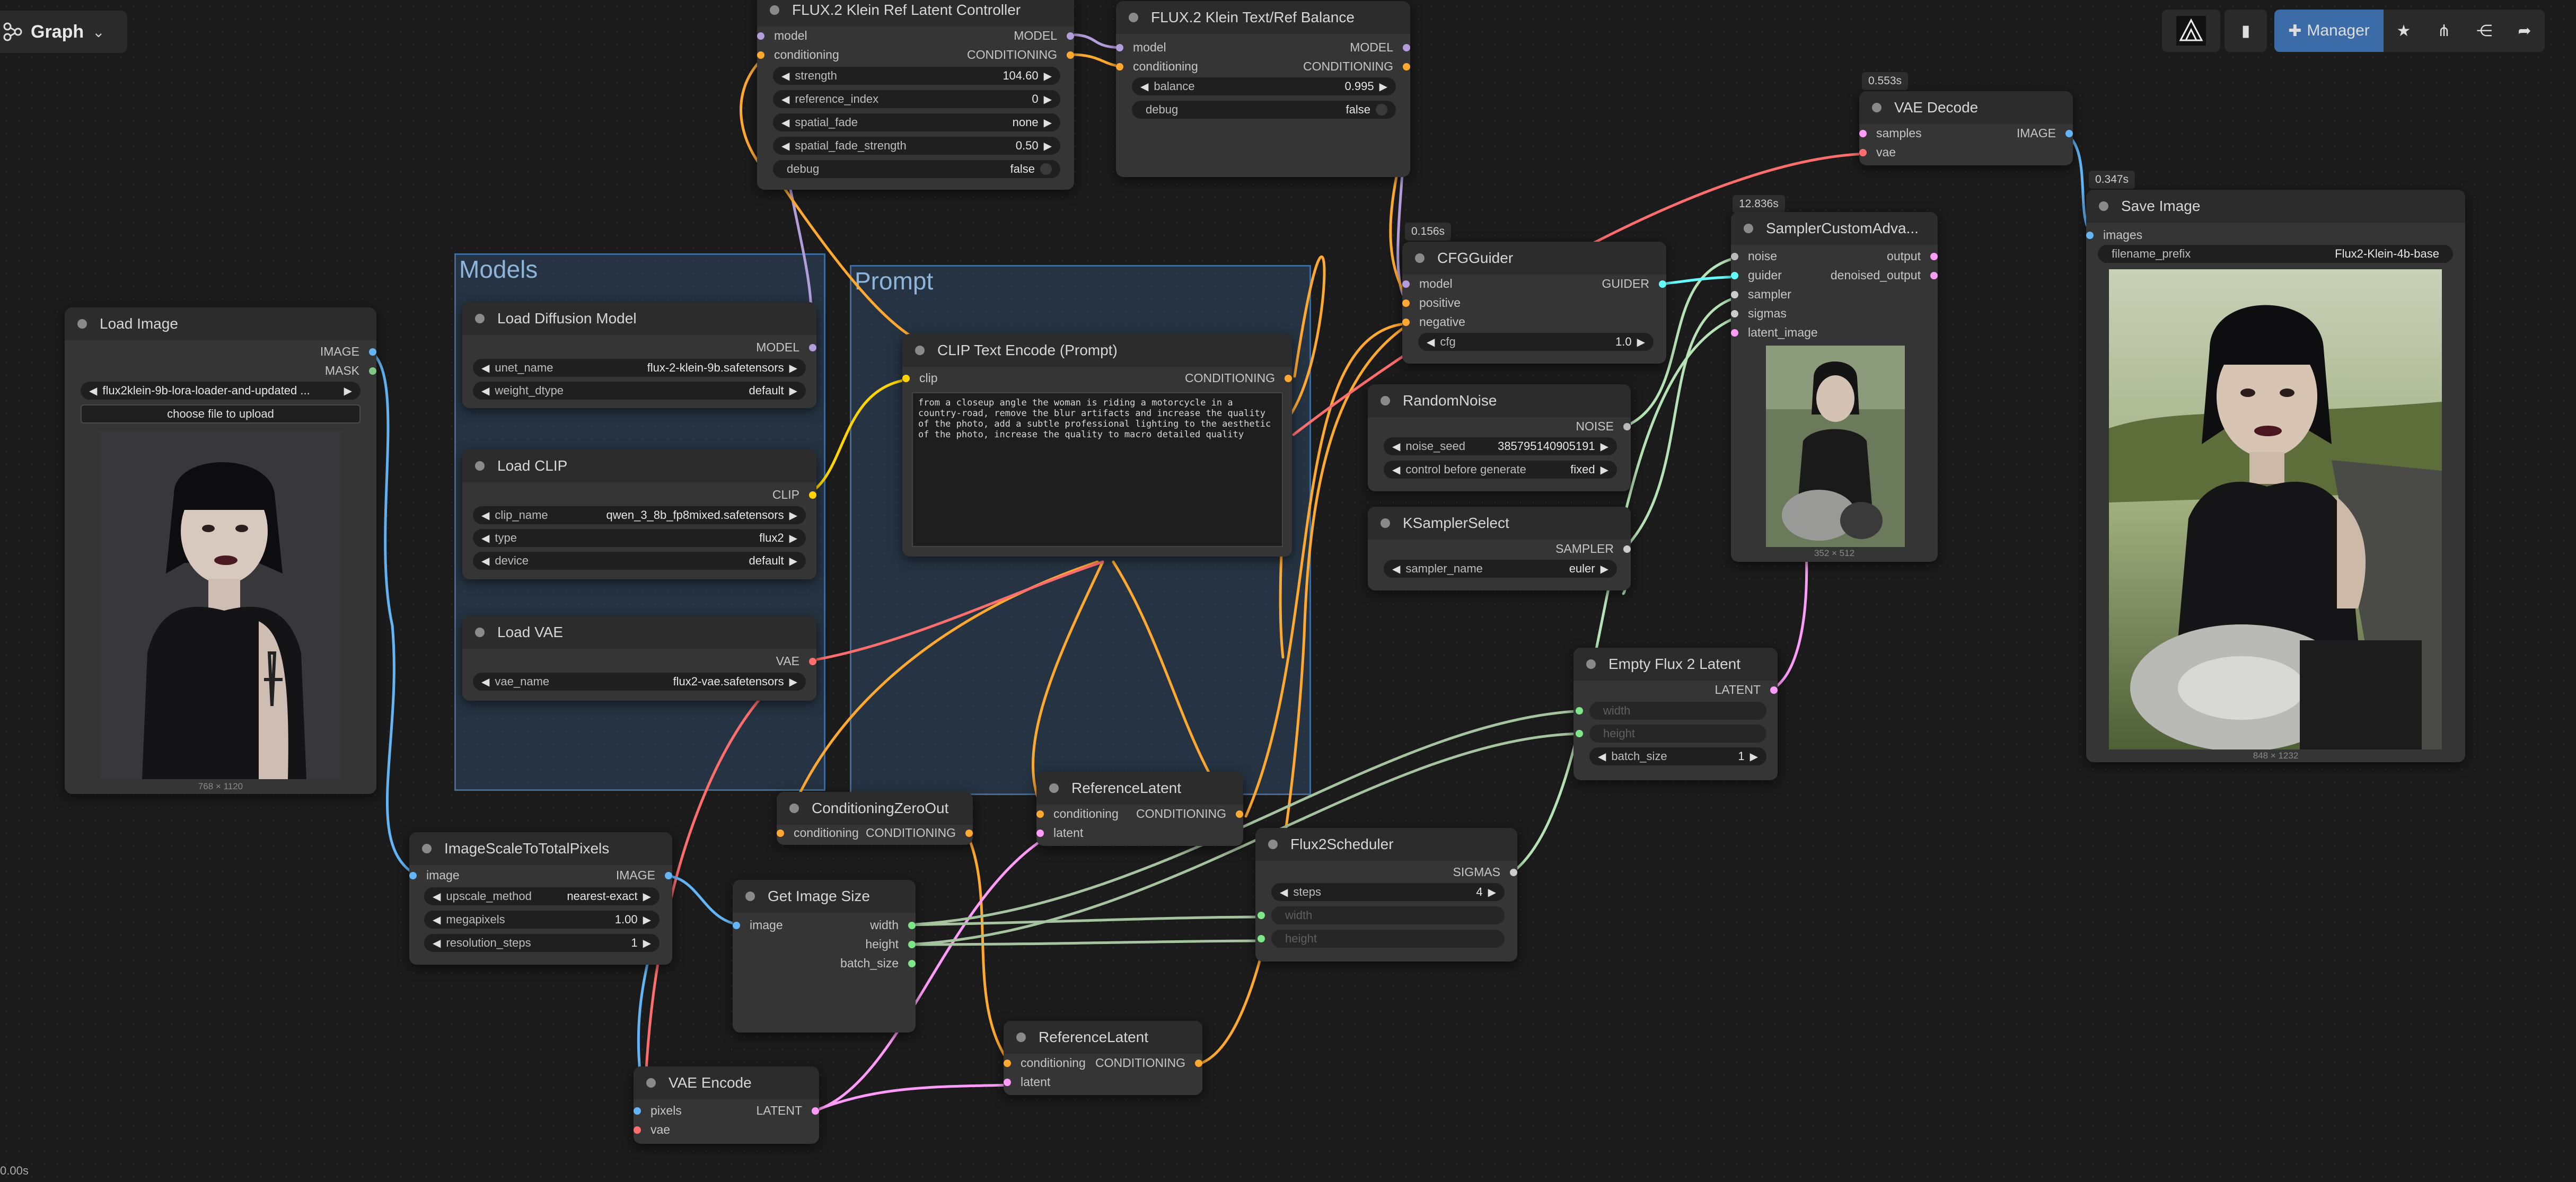 This screenshot has width=2576, height=1182. Describe the element at coordinates (542, 896) in the screenshot. I see `widget-upscale-method: ◀ upscale_method nearest-exact ▶` at that location.